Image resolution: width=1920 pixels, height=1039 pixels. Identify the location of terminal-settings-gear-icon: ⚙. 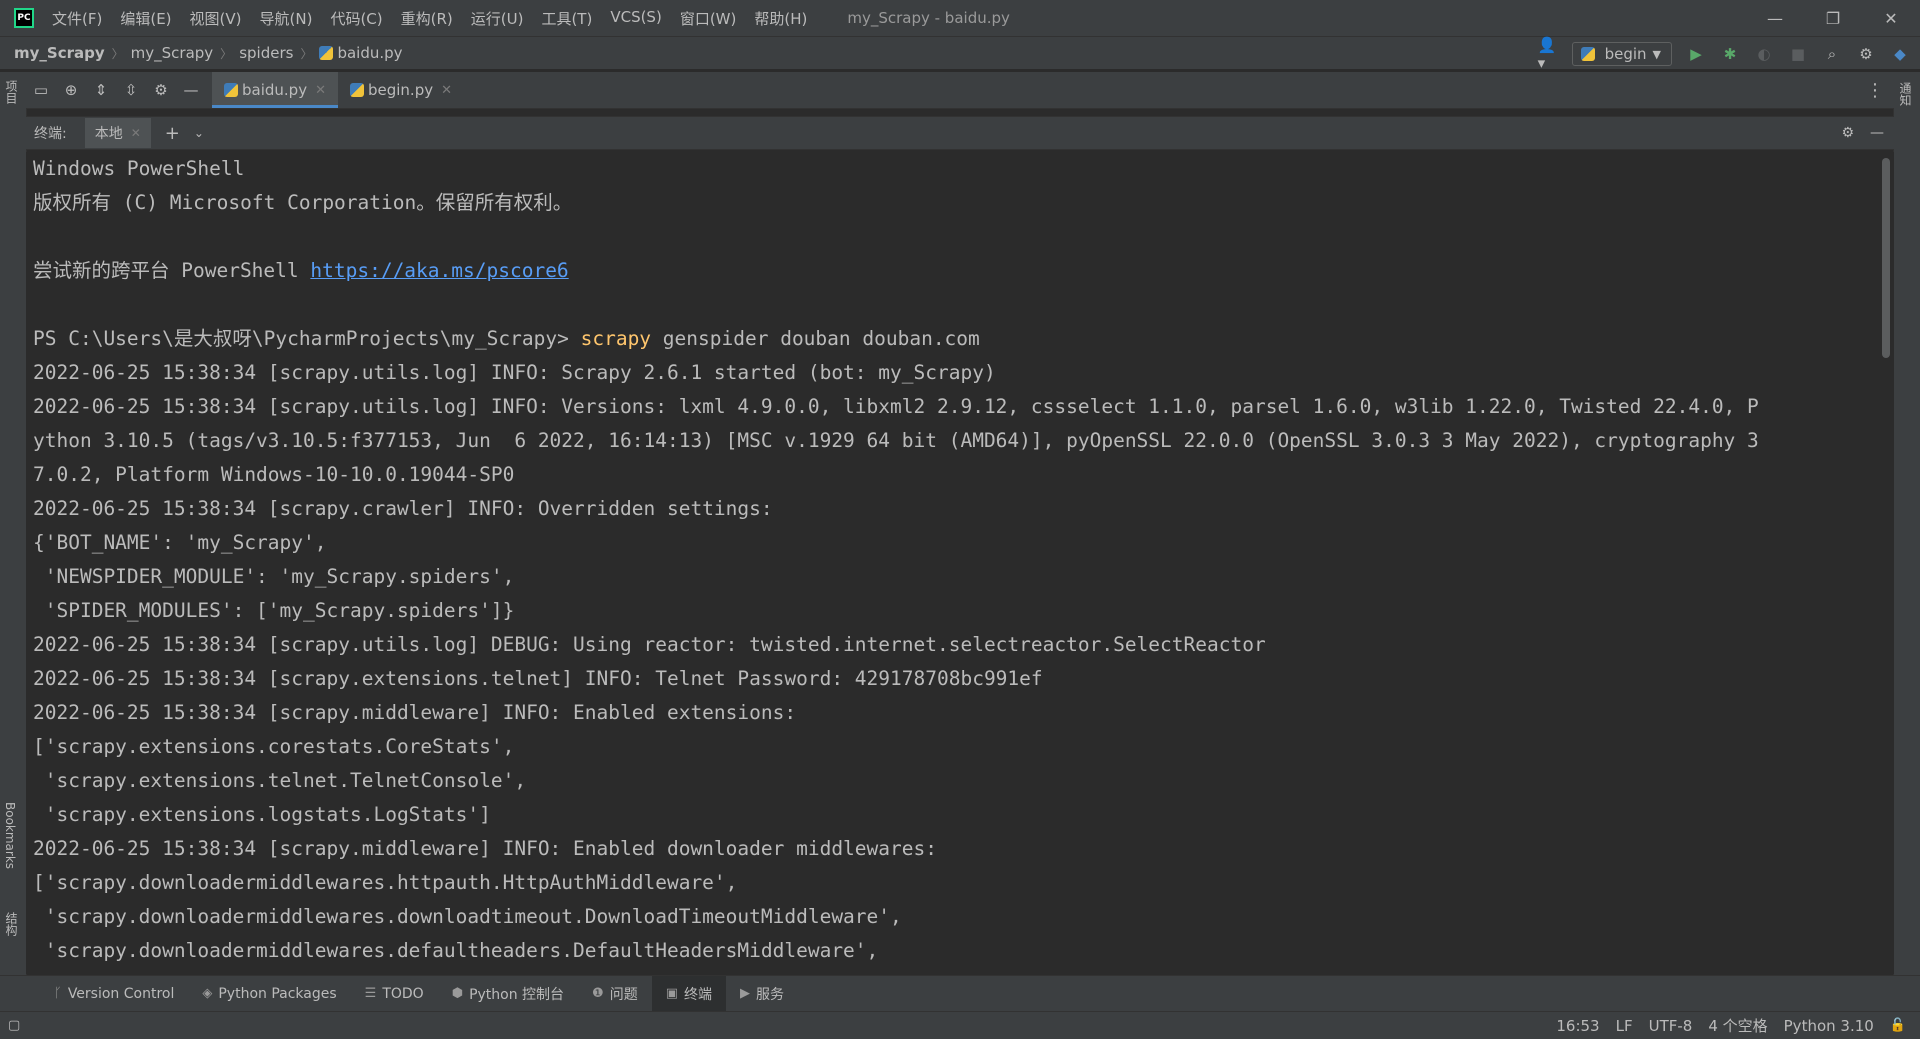
(1847, 133).